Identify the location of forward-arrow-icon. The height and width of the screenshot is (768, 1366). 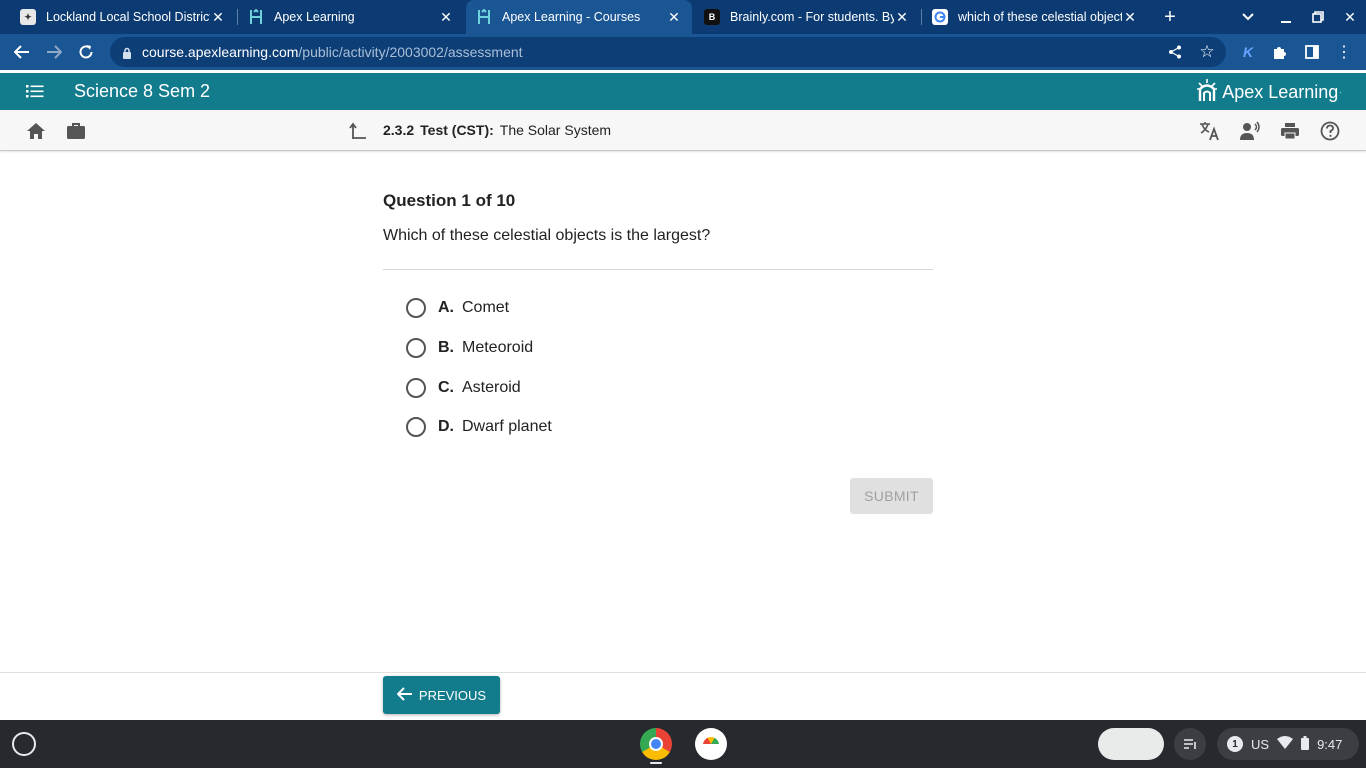
(54, 52).